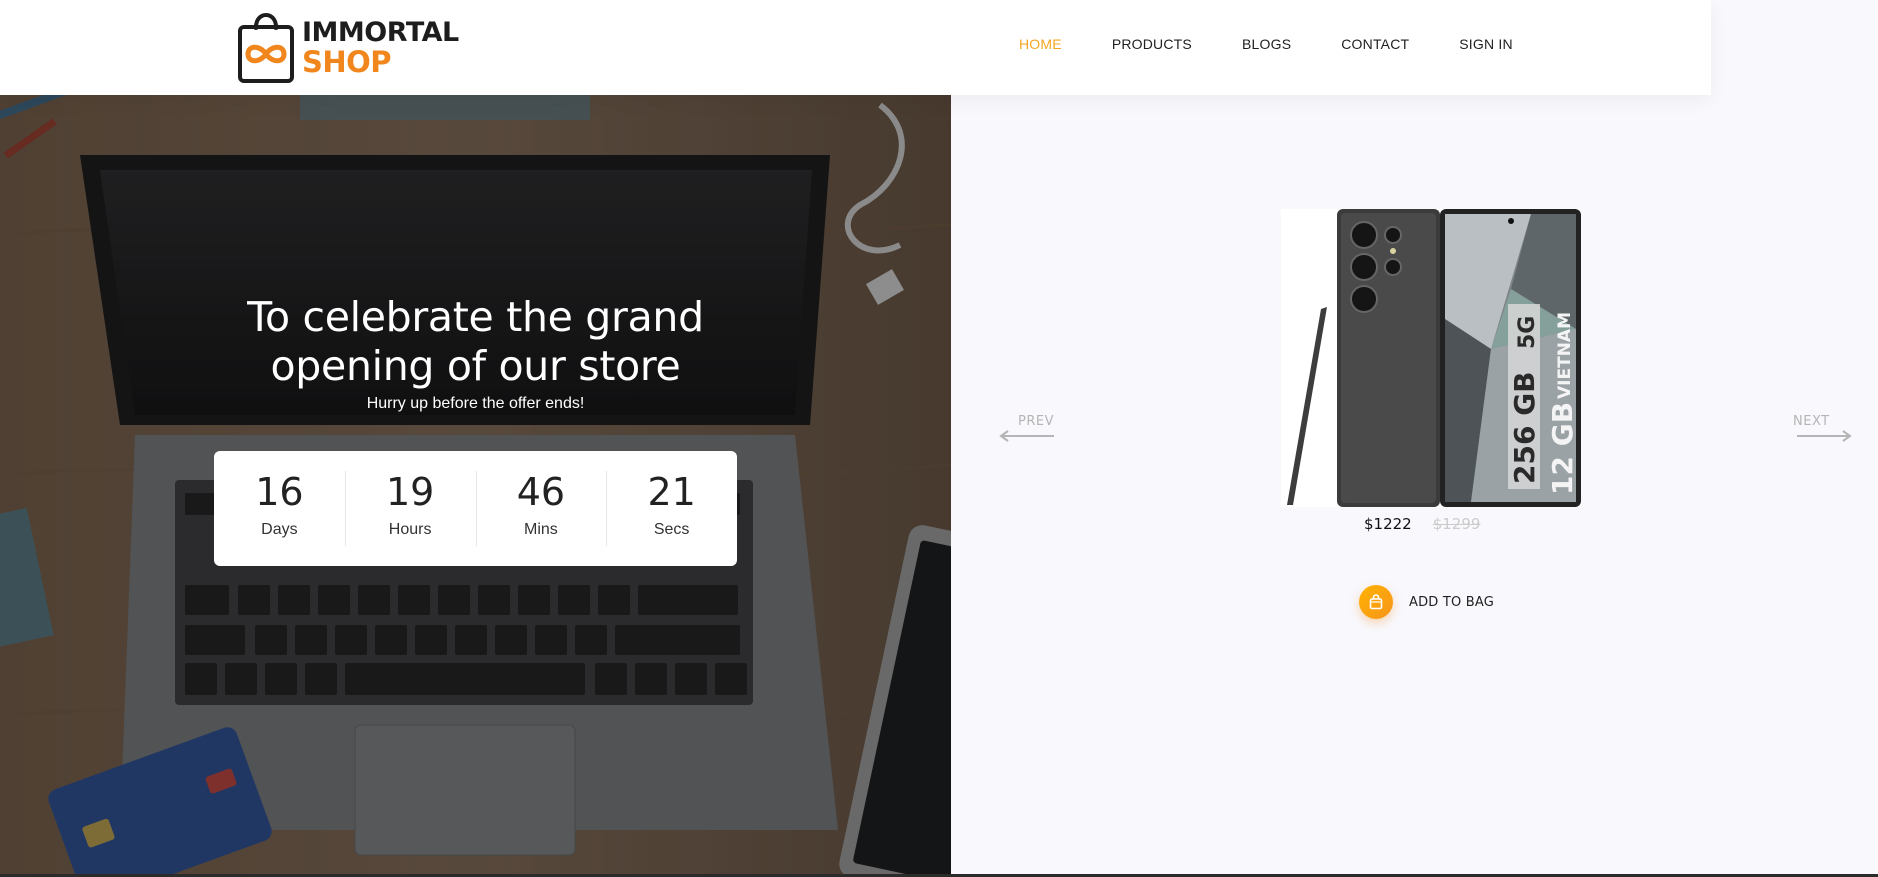 This screenshot has height=877, width=1878. What do you see at coordinates (1456, 524) in the screenshot?
I see `product-old-price: $1299` at bounding box center [1456, 524].